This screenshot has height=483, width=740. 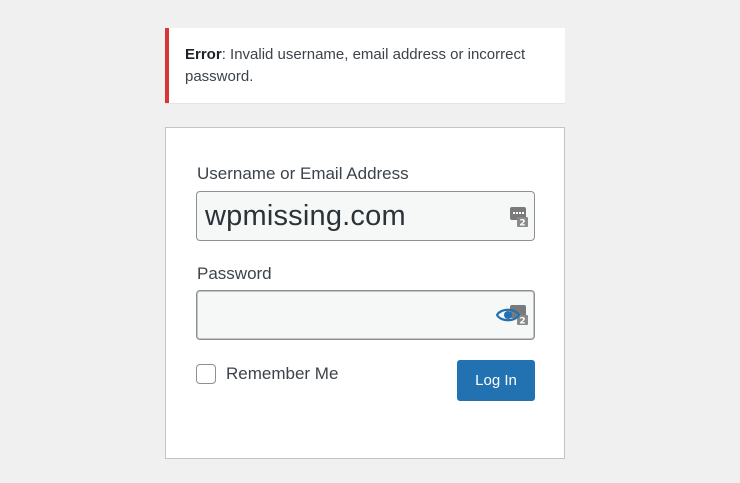 What do you see at coordinates (519, 216) in the screenshot?
I see `password-manager-key-icon: 2` at bounding box center [519, 216].